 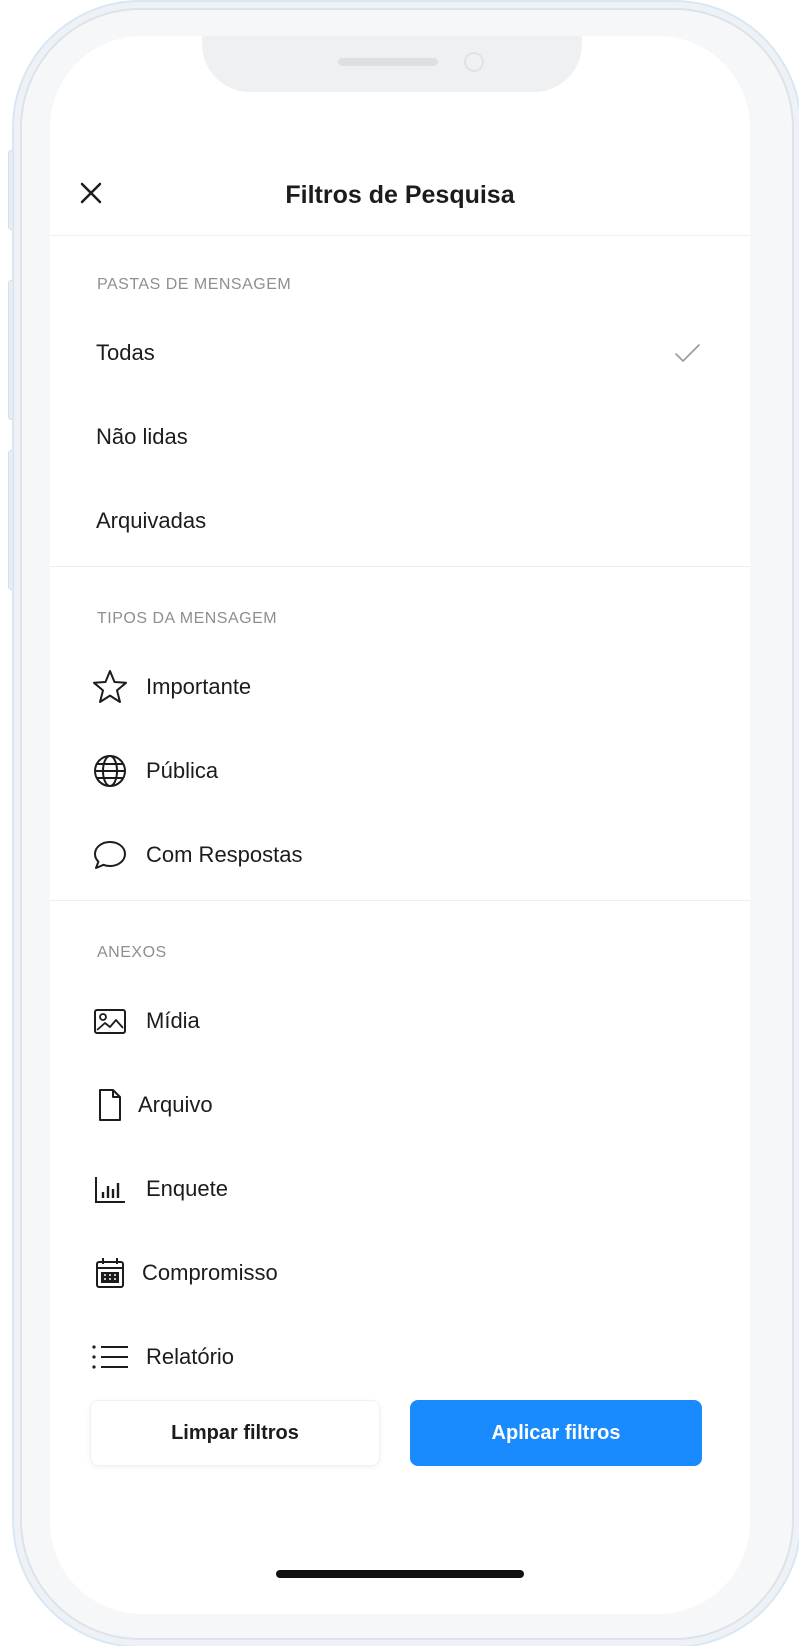 I want to click on header-bar: Filtros de Pesquisa, so click(x=400, y=196).